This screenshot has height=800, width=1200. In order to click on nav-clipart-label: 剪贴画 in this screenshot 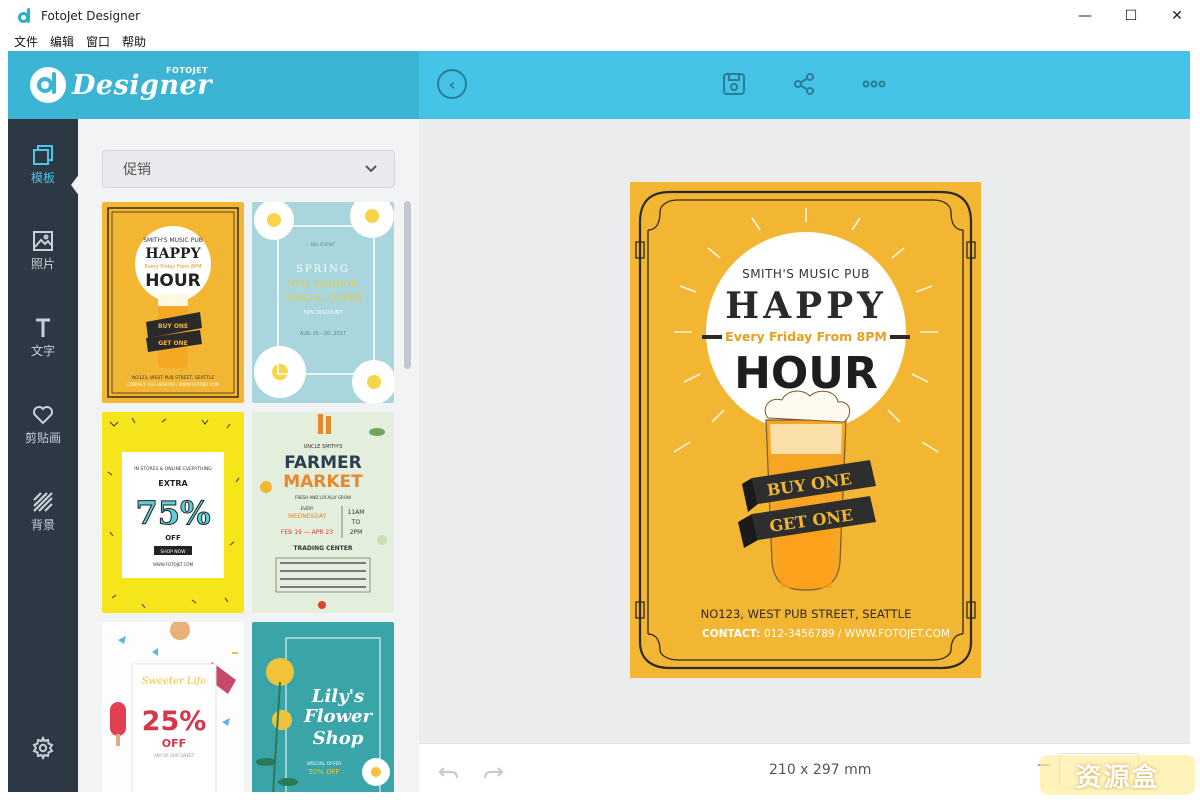, I will do `click(42, 438)`.